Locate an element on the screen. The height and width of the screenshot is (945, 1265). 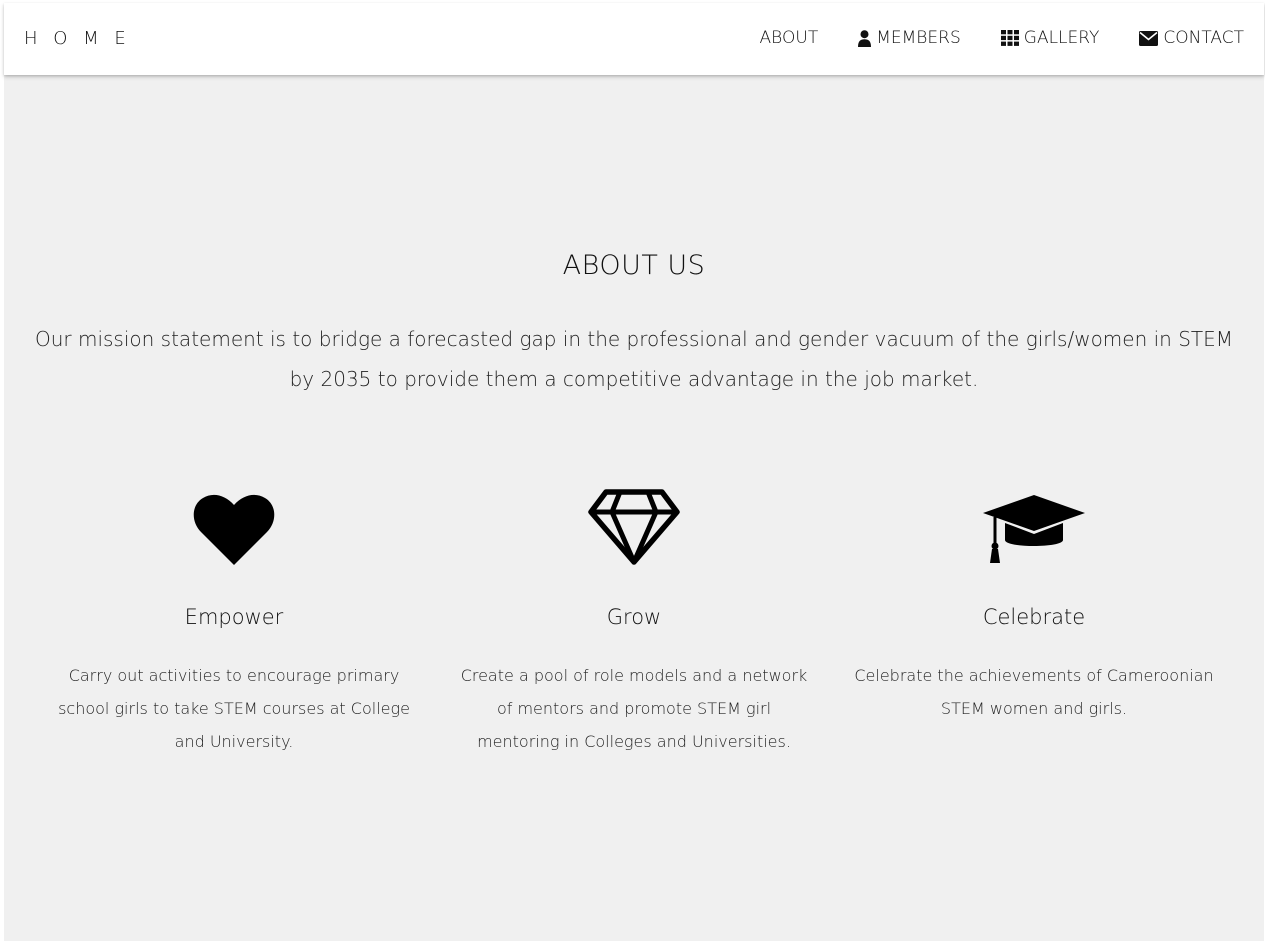
feature-title: Empower is located at coordinates (234, 617).